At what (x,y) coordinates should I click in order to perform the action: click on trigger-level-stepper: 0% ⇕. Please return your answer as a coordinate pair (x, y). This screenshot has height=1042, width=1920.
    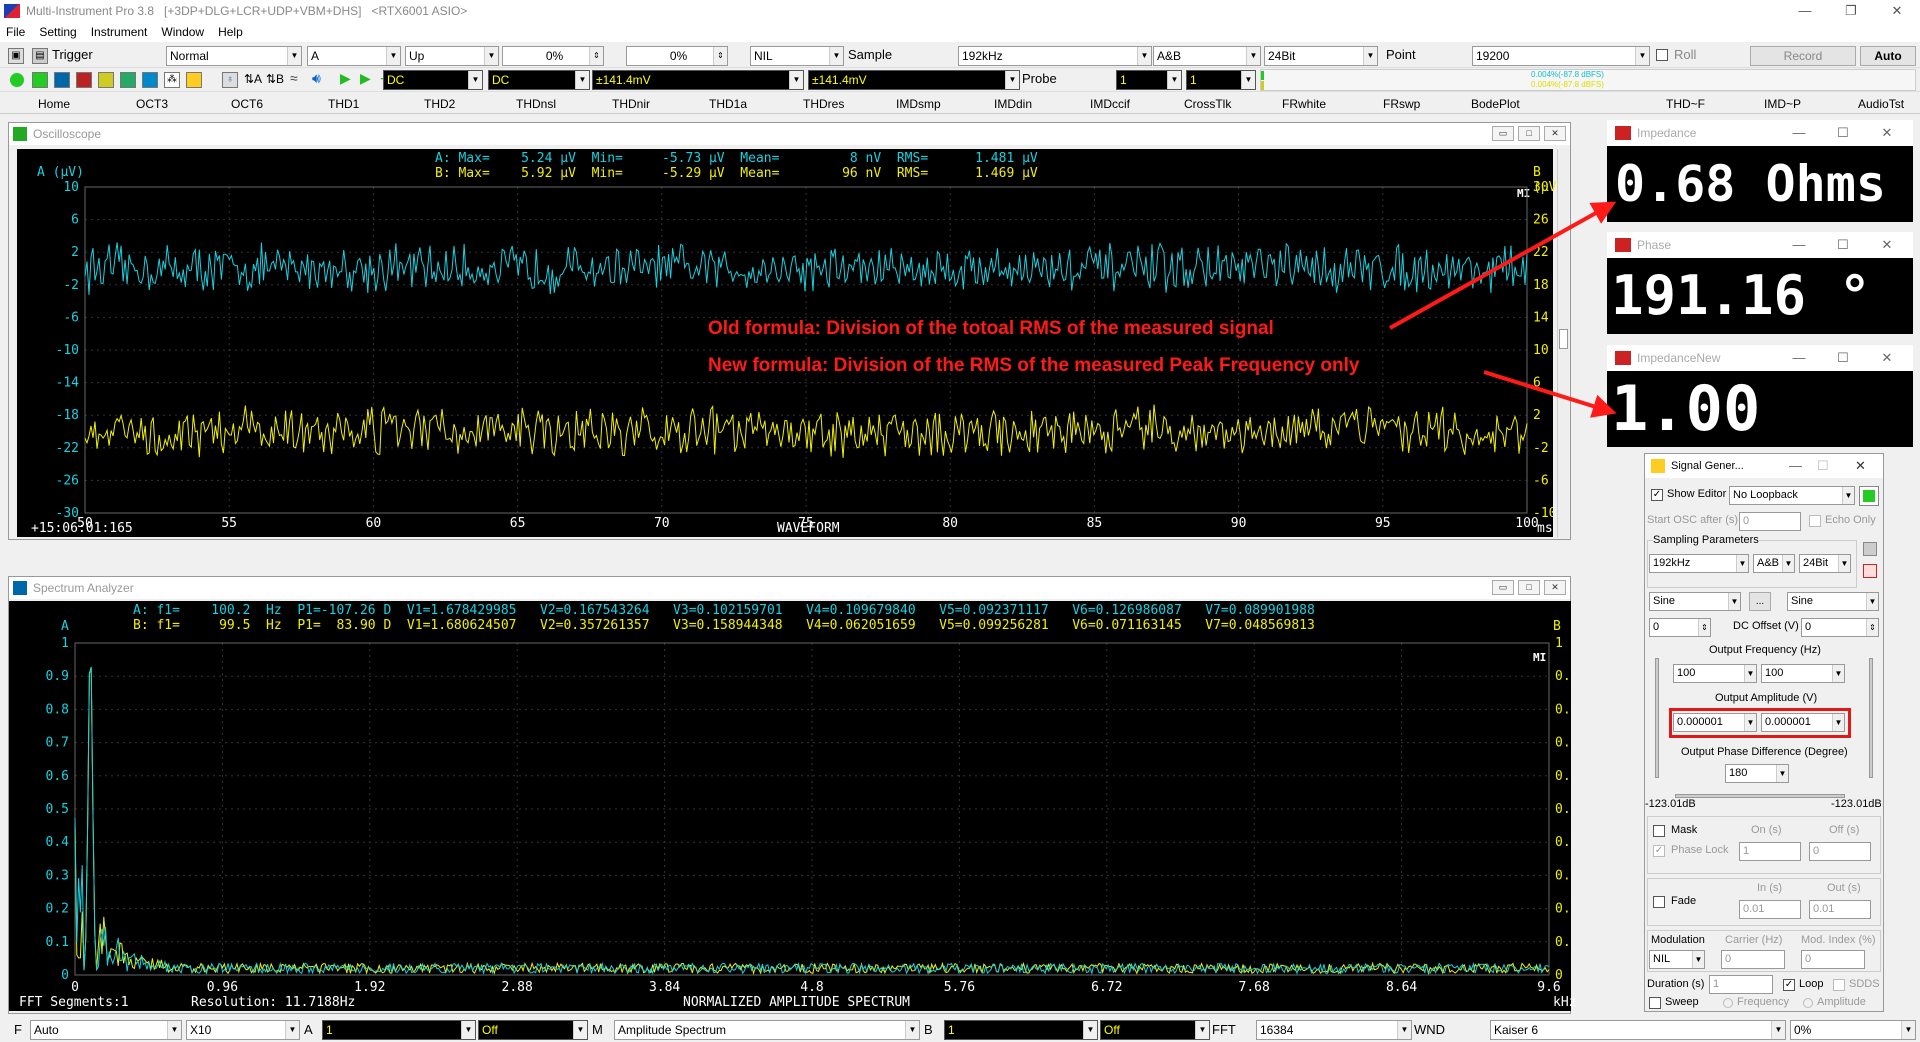
    Looking at the image, I should click on (553, 56).